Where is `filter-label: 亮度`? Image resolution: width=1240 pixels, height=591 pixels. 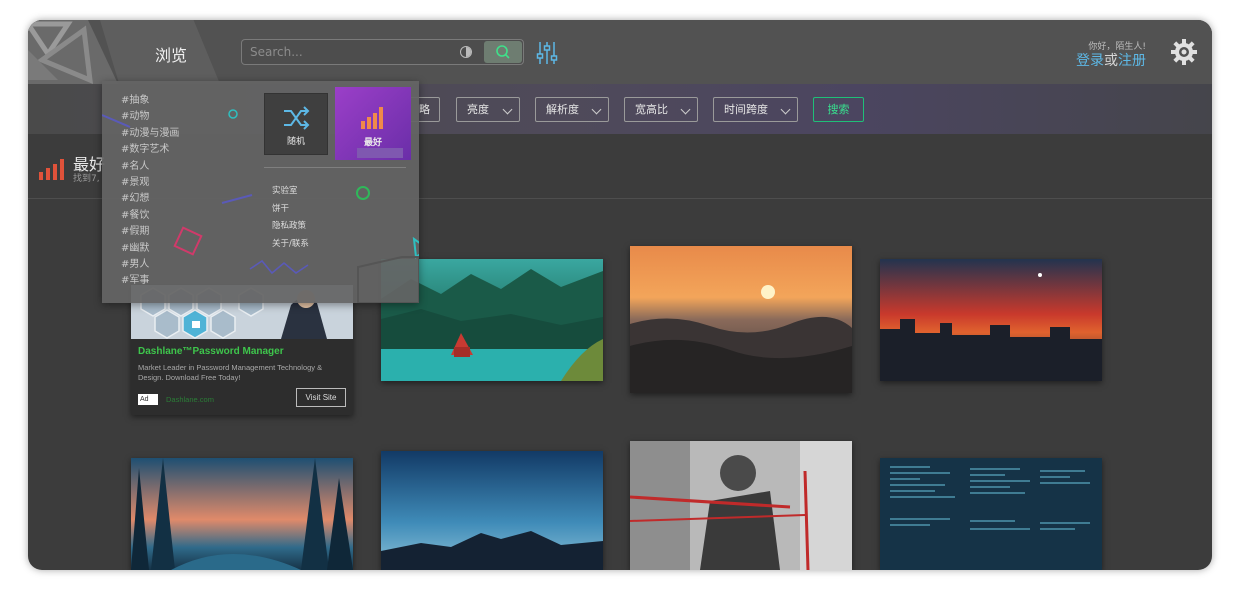 filter-label: 亮度 is located at coordinates (478, 109).